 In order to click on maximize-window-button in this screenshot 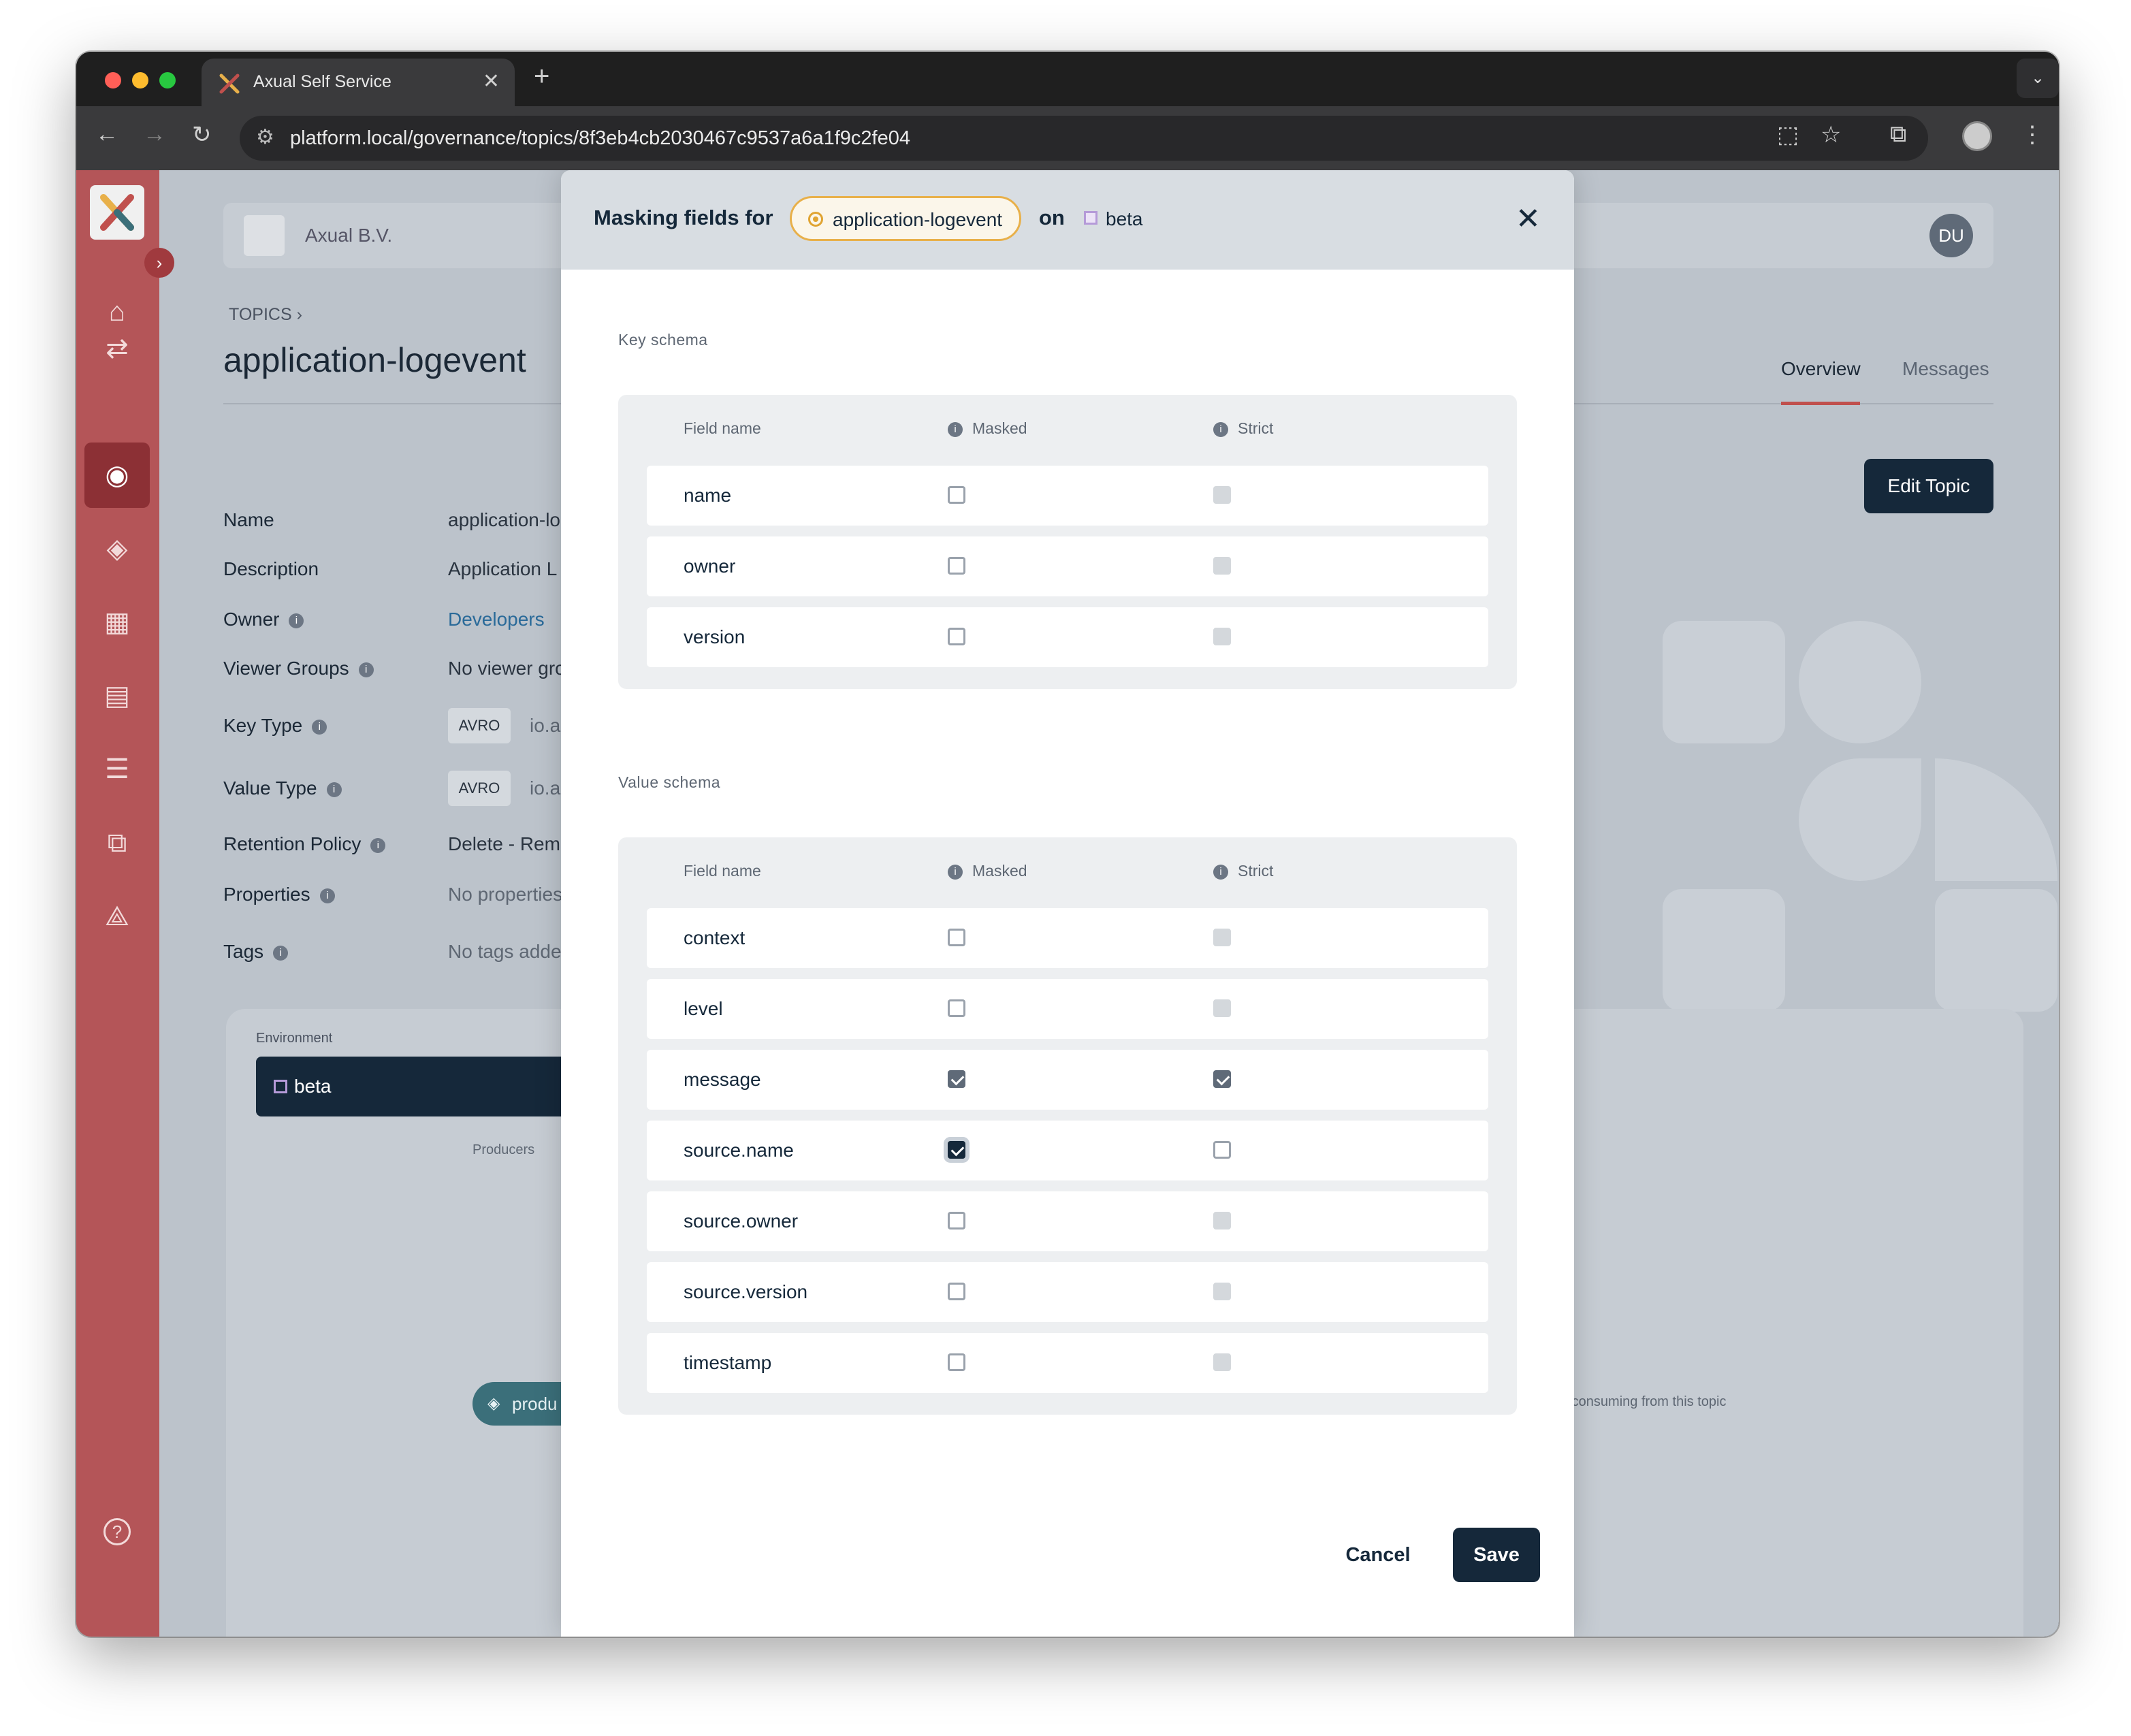, I will do `click(168, 80)`.